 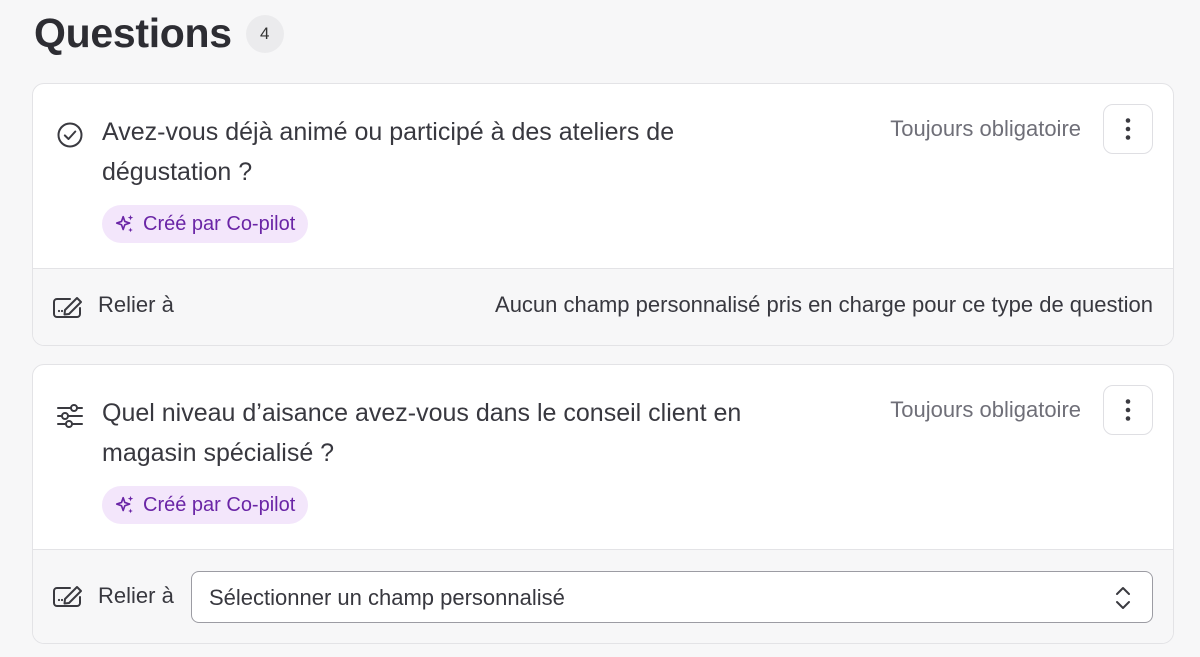 What do you see at coordinates (387, 597) in the screenshot?
I see `select-placeholder: Sélectionner un champ personnalisé` at bounding box center [387, 597].